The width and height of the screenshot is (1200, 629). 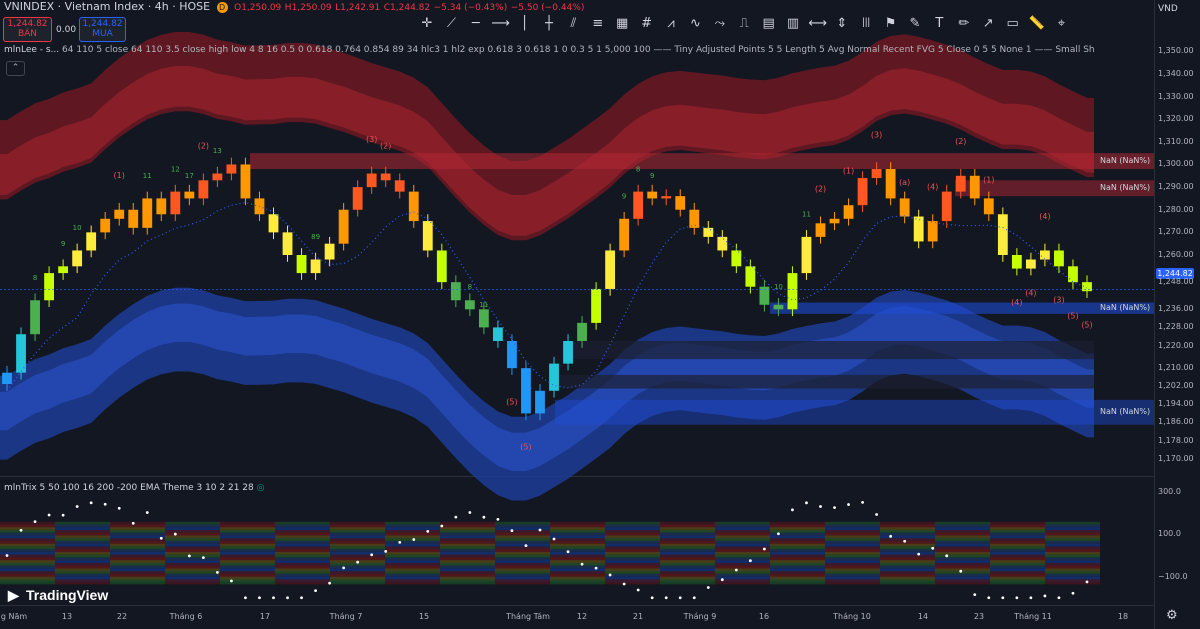 What do you see at coordinates (695, 23) in the screenshot?
I see `wave-icon: ∿` at bounding box center [695, 23].